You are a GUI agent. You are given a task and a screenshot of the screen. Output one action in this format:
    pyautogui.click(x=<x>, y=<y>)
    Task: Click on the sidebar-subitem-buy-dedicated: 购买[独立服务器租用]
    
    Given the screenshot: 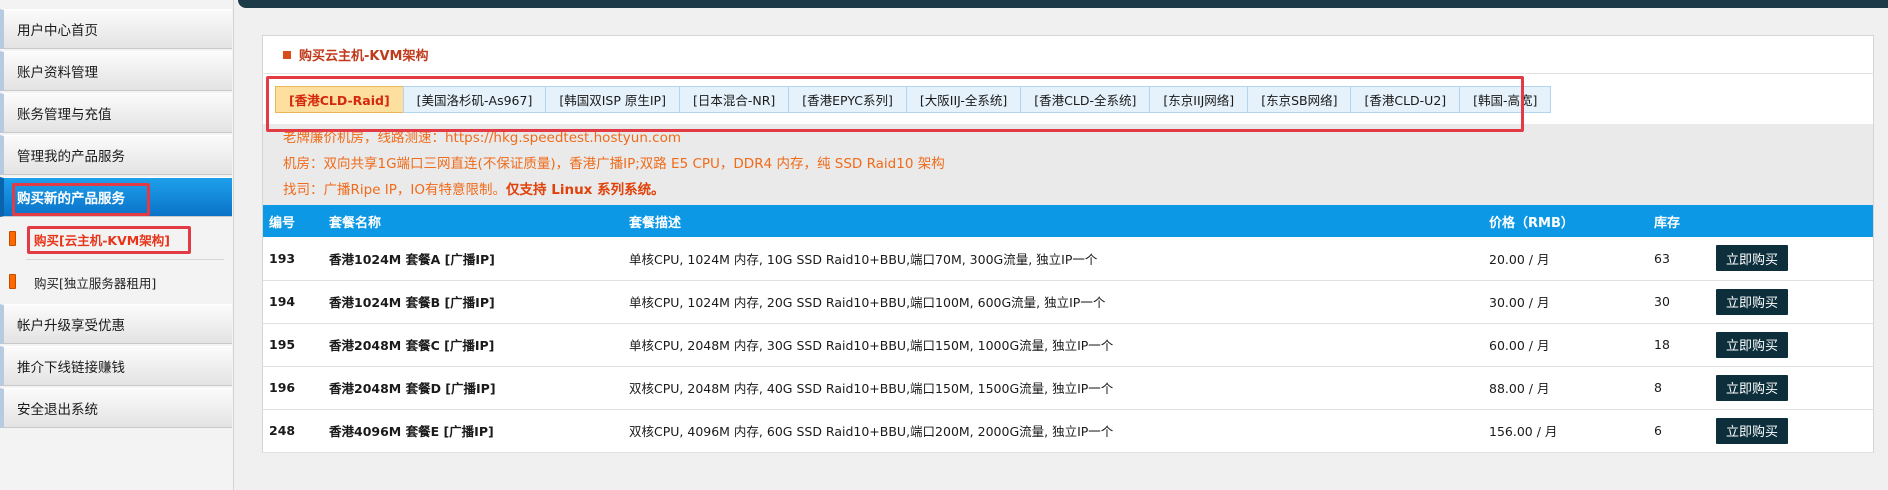 What is the action you would take?
    pyautogui.click(x=116, y=282)
    